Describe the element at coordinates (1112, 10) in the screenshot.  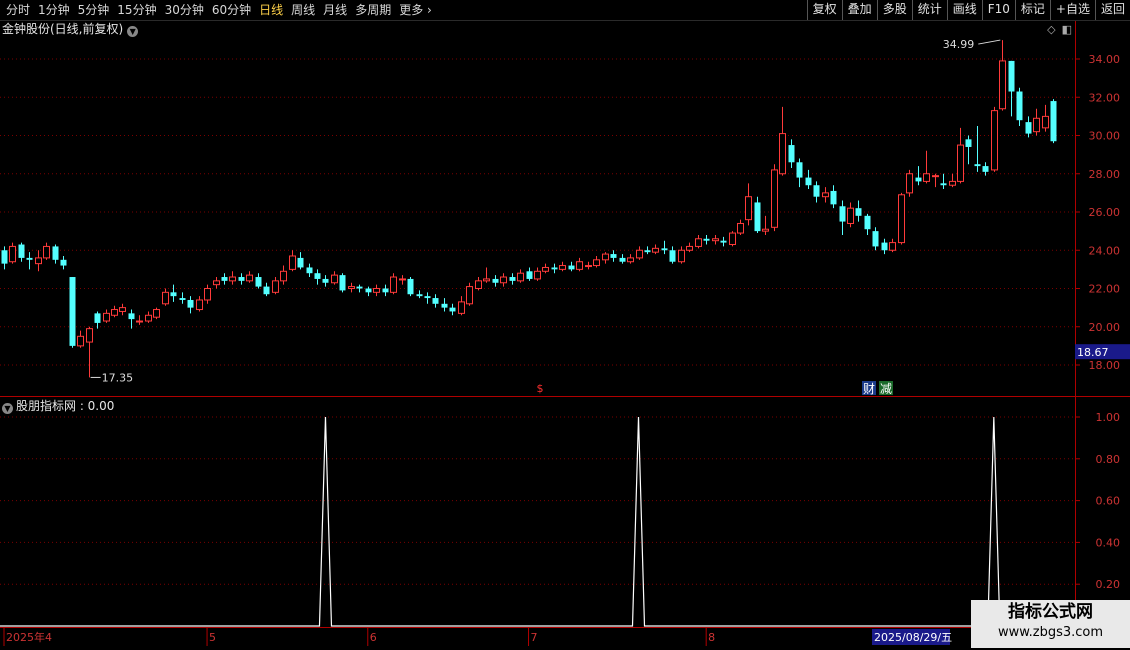
I see `tool-button: 返回` at that location.